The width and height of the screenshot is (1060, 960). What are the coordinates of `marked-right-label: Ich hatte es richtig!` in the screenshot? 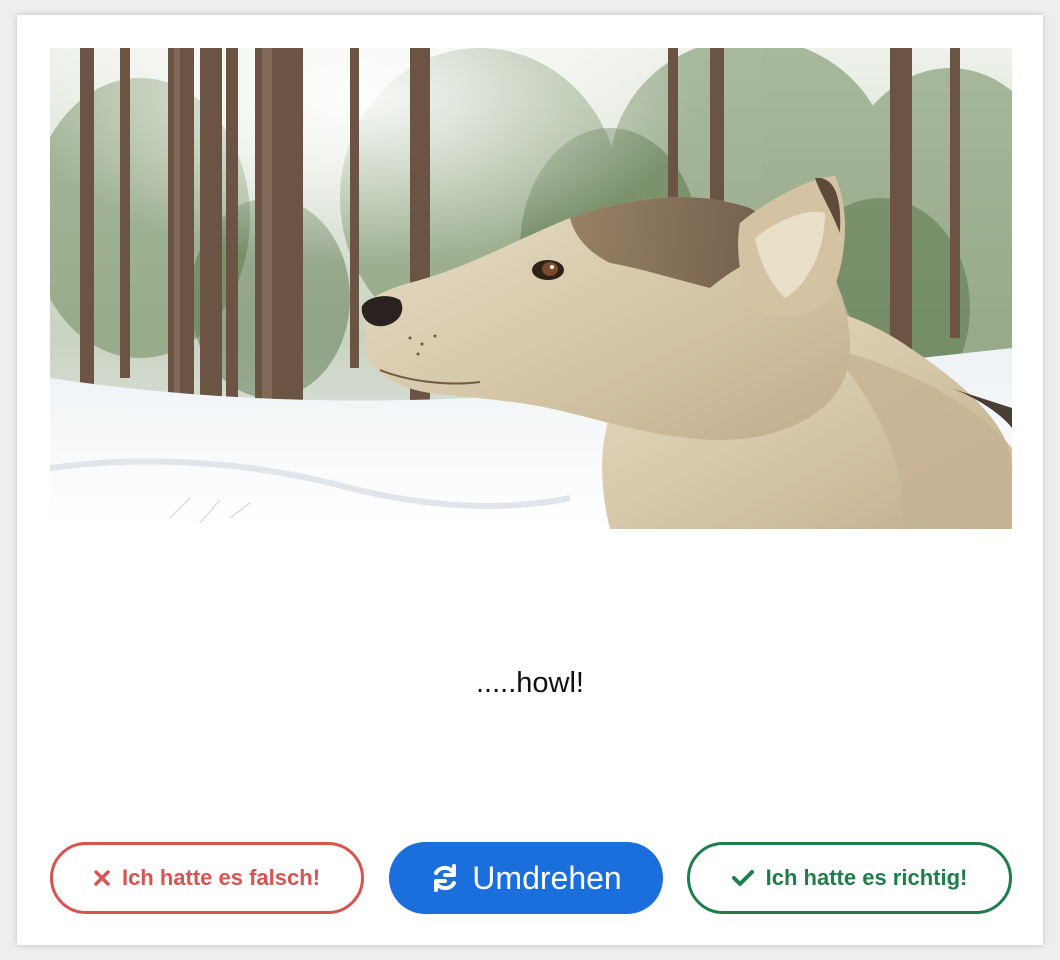 It's located at (866, 877).